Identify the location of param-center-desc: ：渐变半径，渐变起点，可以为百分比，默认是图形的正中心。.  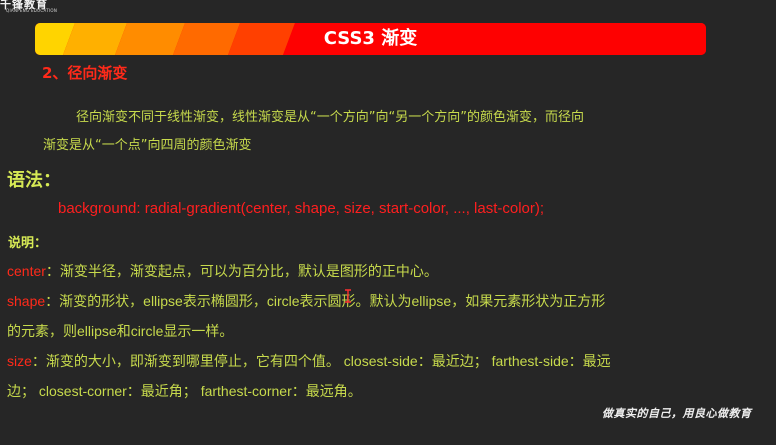
(241, 271).